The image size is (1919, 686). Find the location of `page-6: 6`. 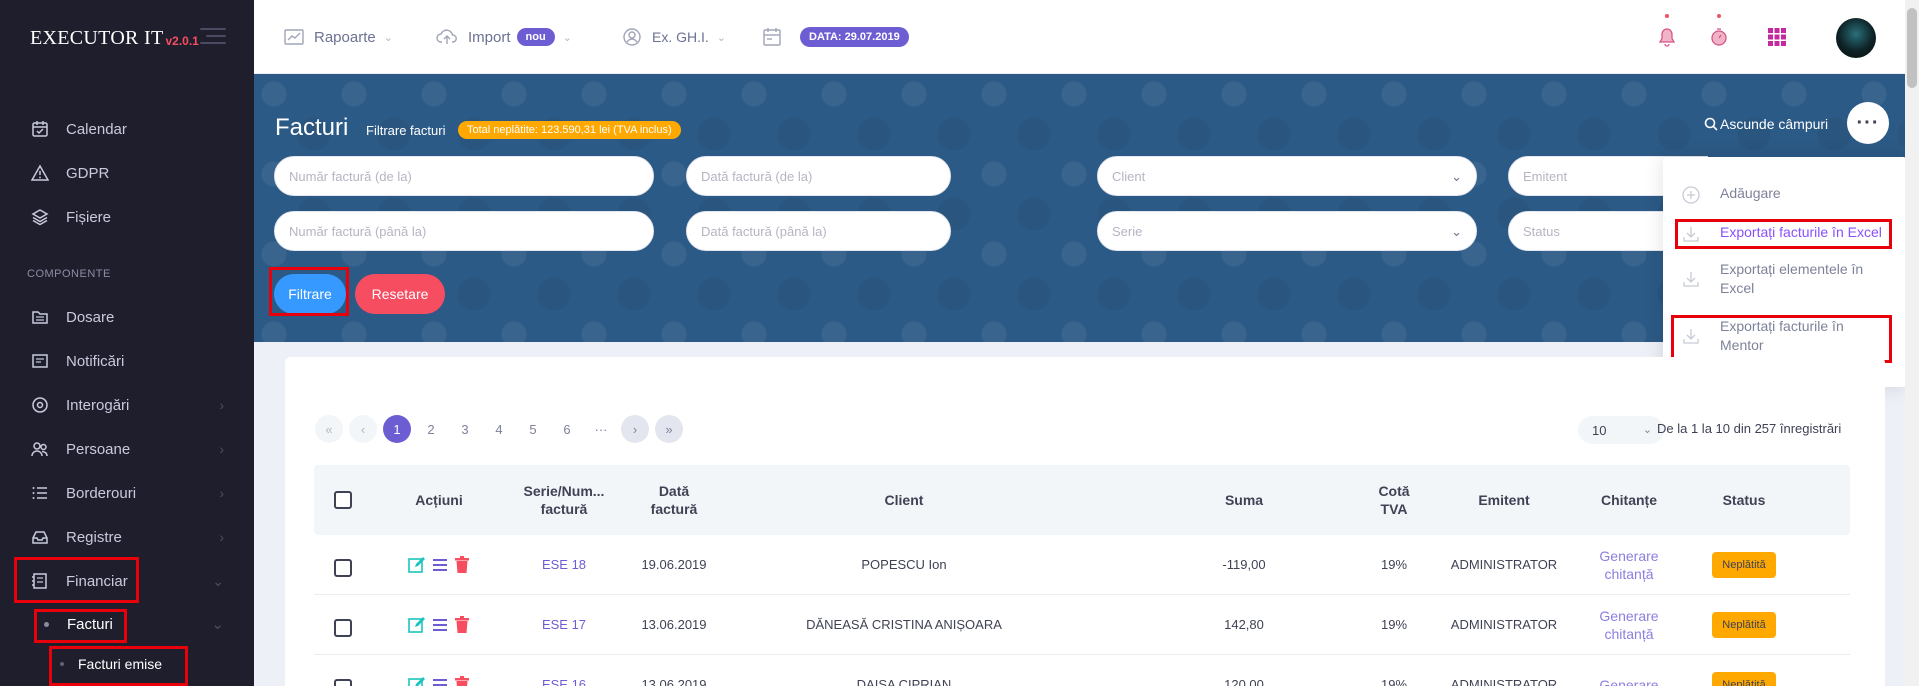

page-6: 6 is located at coordinates (567, 429).